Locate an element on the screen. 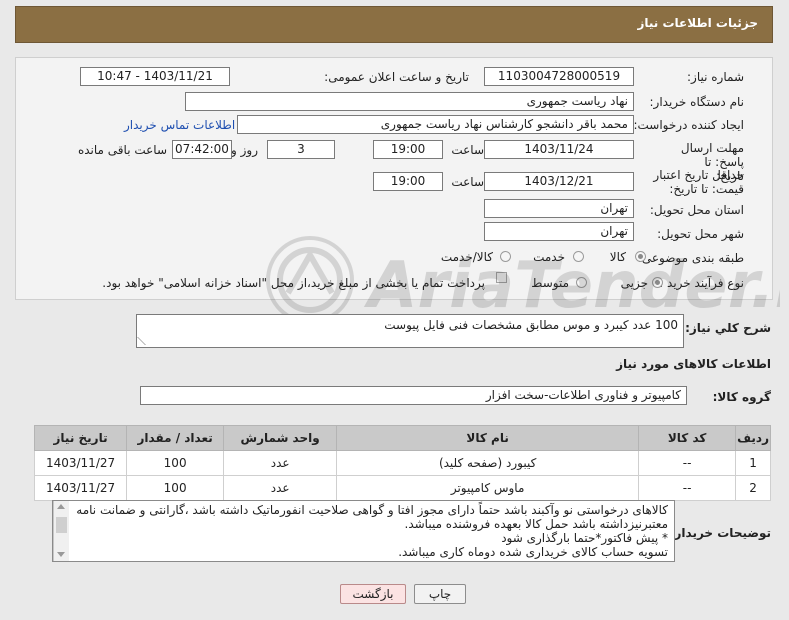 The width and height of the screenshot is (789, 620). category-service-label: خدمت is located at coordinates (549, 257).